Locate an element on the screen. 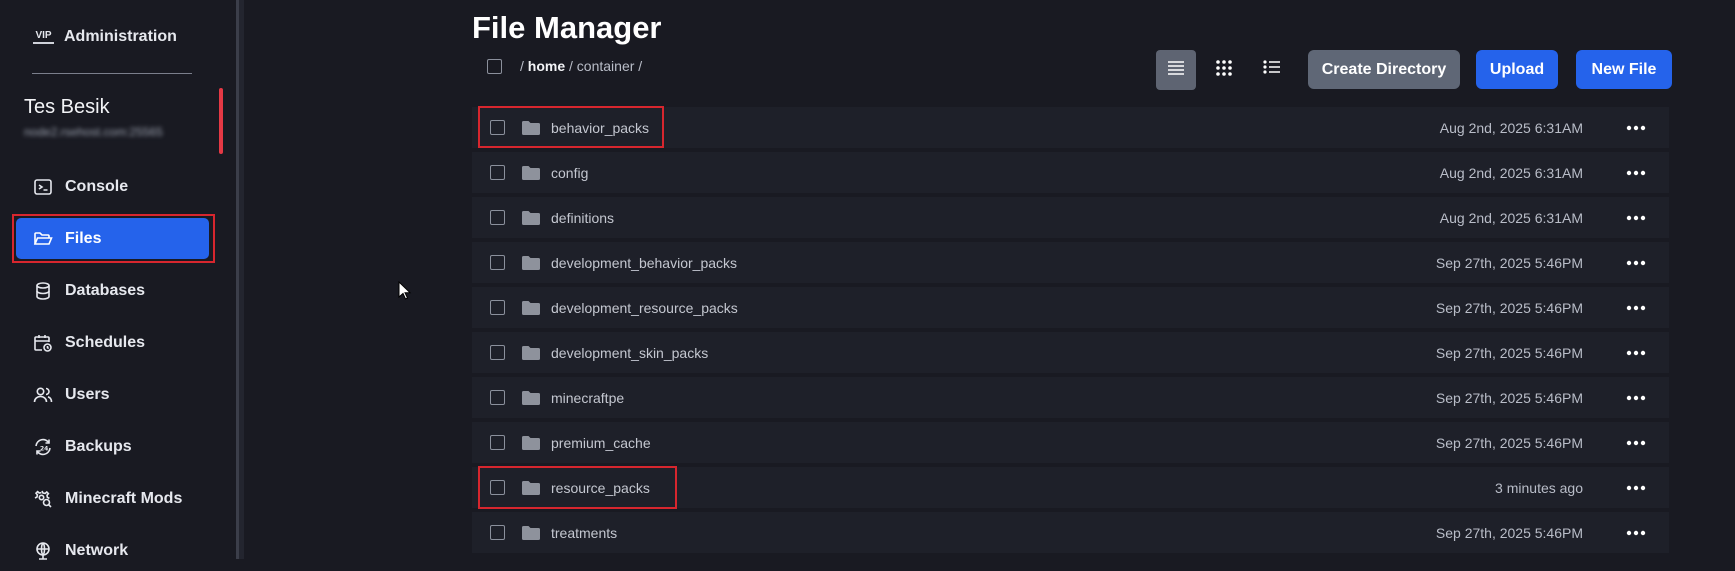 This screenshot has width=1735, height=571. file-row: premium_cache Sep 27th, 2025 5:46PM is located at coordinates (1070, 442).